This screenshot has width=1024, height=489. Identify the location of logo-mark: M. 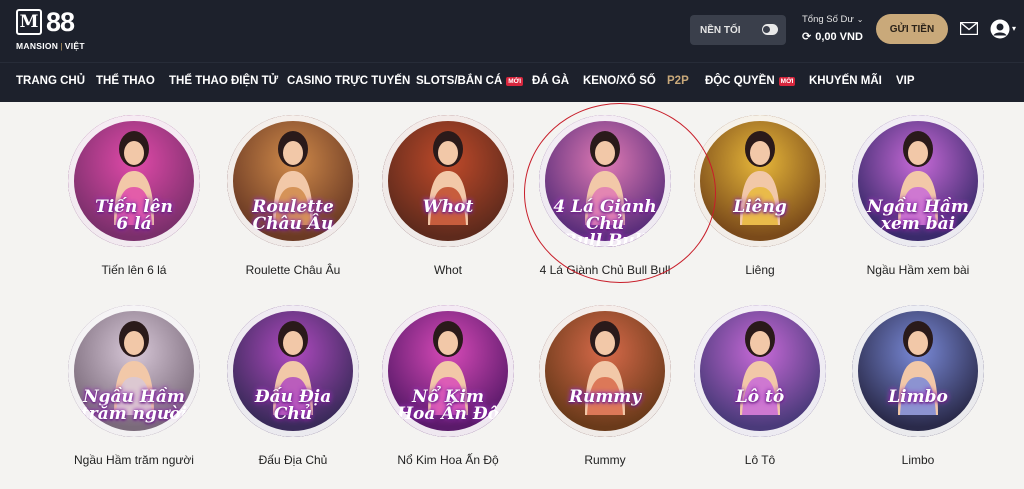
(29, 22).